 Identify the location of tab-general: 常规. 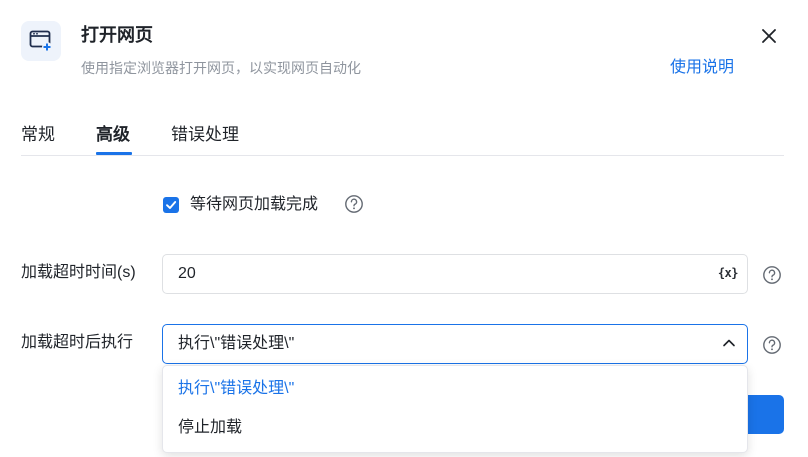
(38, 135).